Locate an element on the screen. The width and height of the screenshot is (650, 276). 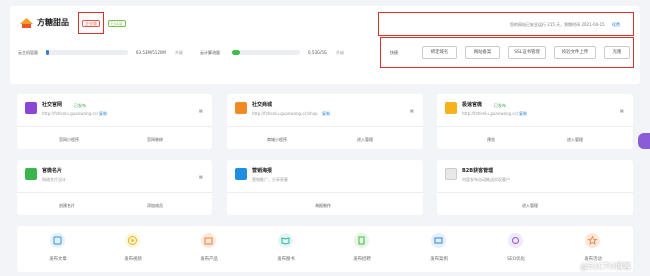
verify-file-upload-button: 校验文件上传 is located at coordinates (575, 52).